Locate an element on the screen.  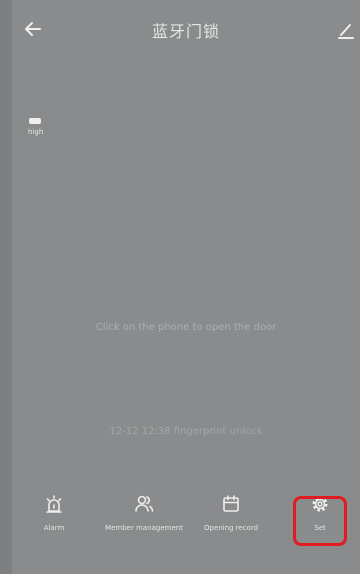
nav-member-management-label: Member management is located at coordinates (144, 528).